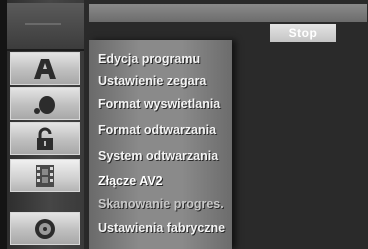 The width and height of the screenshot is (368, 249). I want to click on menu-item-progressive-scan: Skanowanie progres., so click(161, 204).